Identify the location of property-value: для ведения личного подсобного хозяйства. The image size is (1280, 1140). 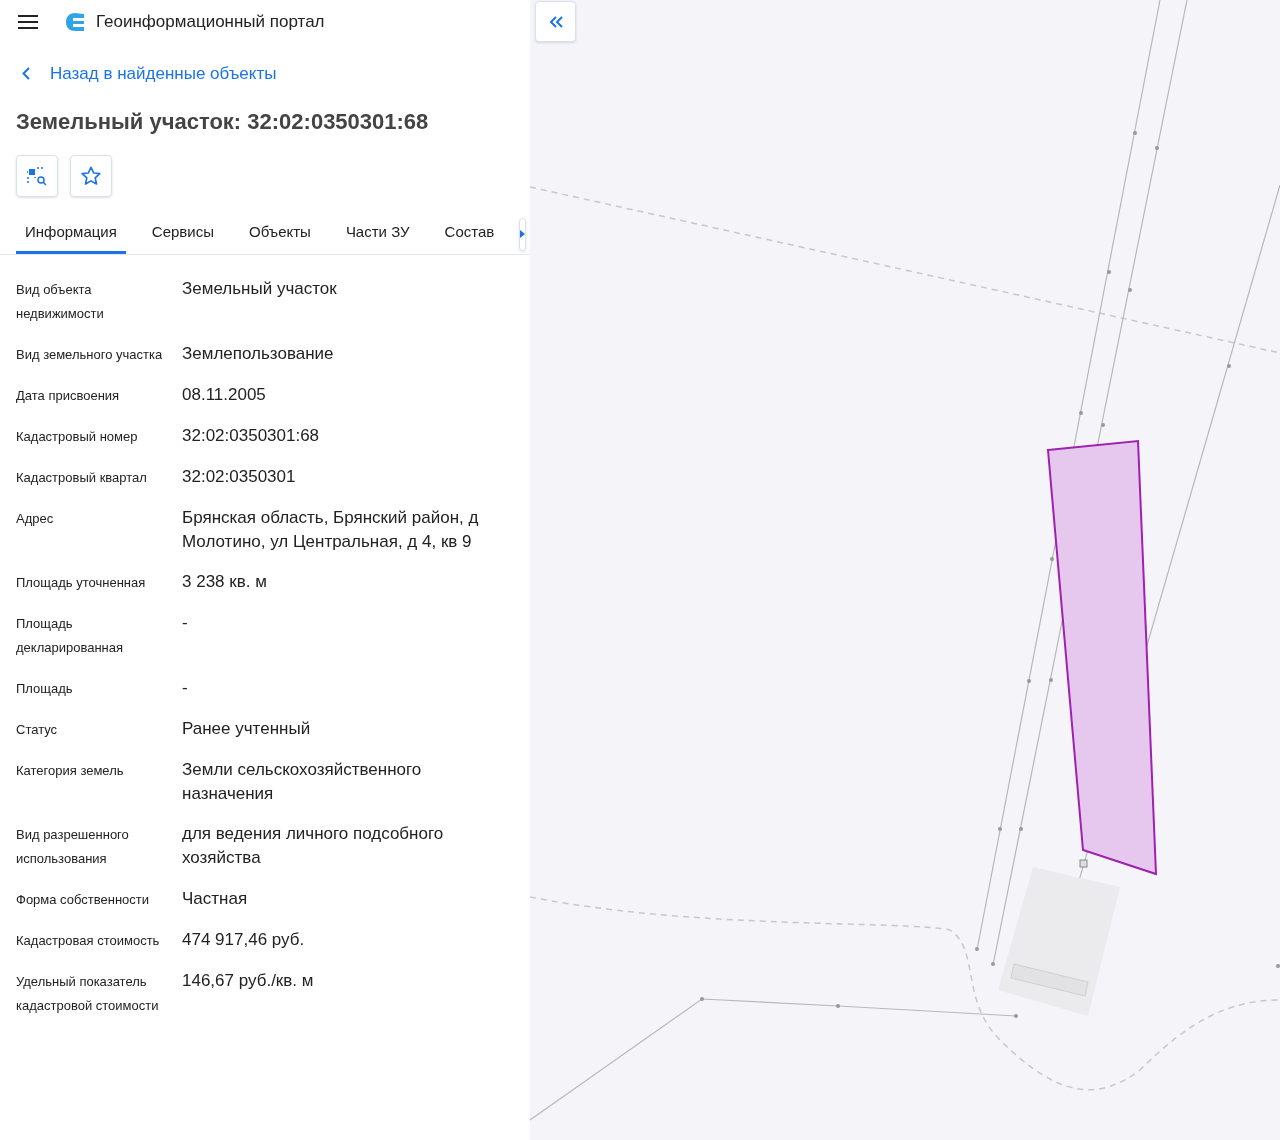
(313, 845).